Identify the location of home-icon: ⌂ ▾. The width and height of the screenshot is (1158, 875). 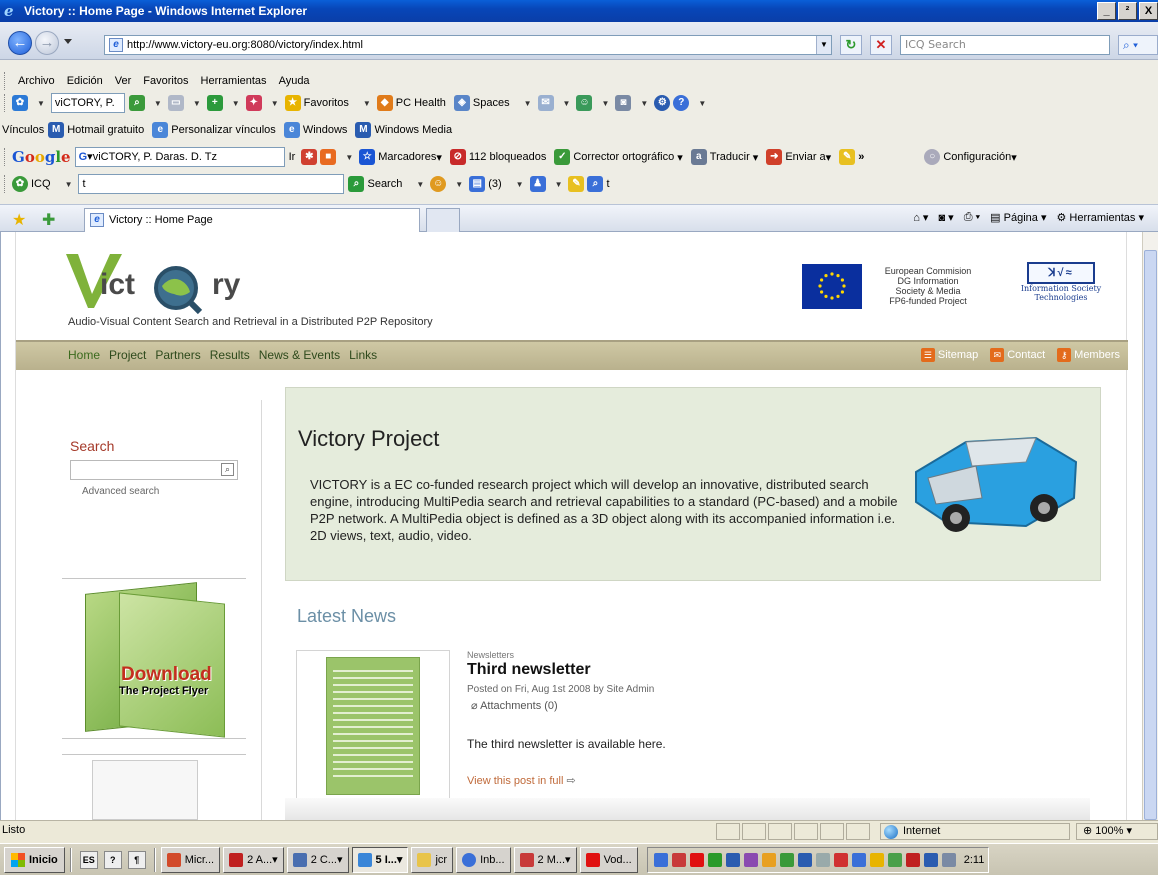
(920, 217).